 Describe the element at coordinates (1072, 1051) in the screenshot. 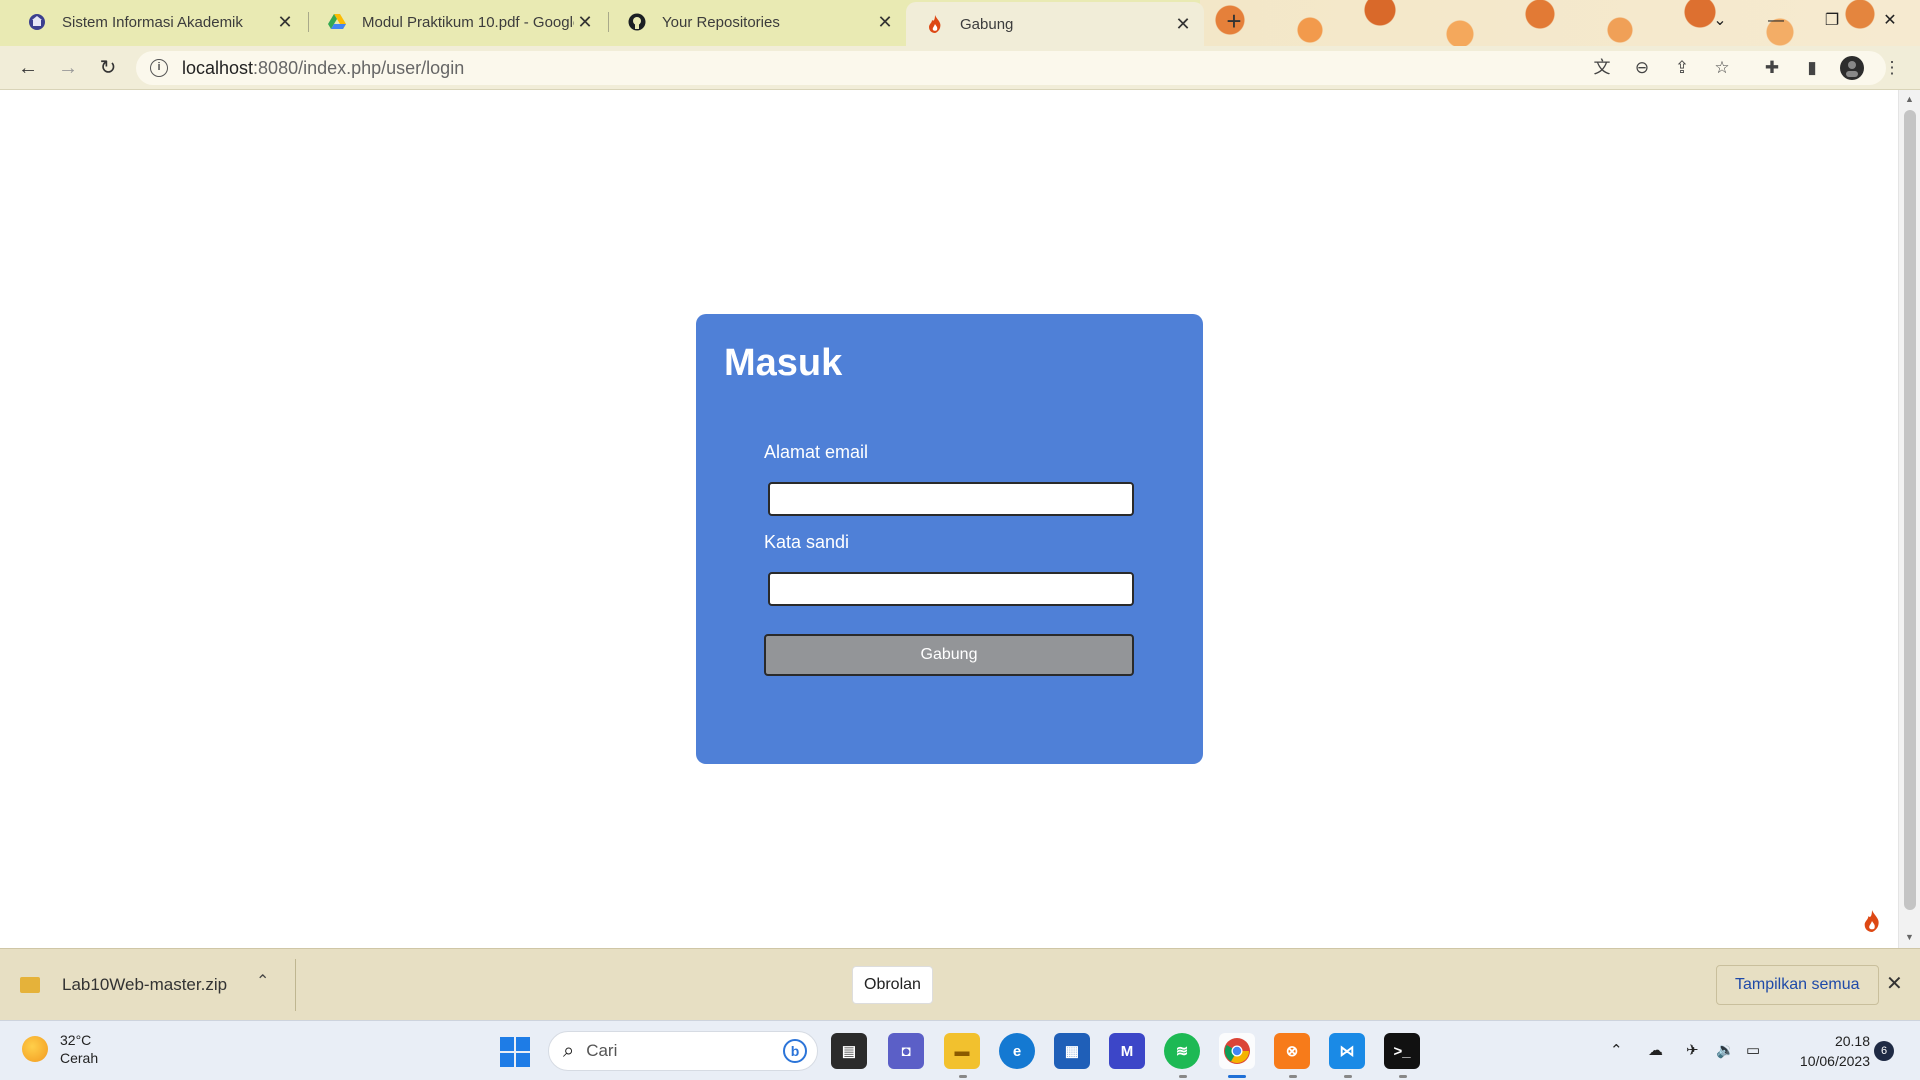

I see `microsoft-store-icon: ▦` at that location.